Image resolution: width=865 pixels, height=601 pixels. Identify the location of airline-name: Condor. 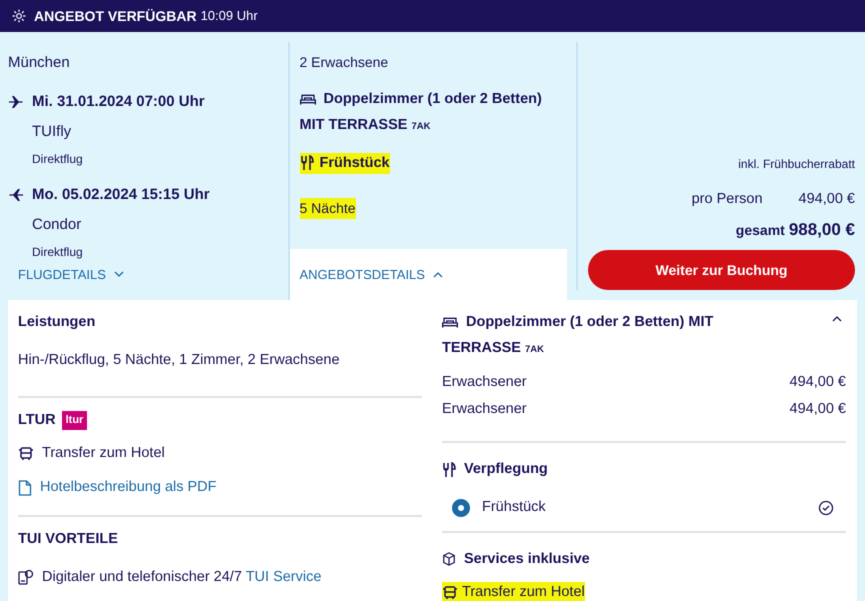
(56, 225).